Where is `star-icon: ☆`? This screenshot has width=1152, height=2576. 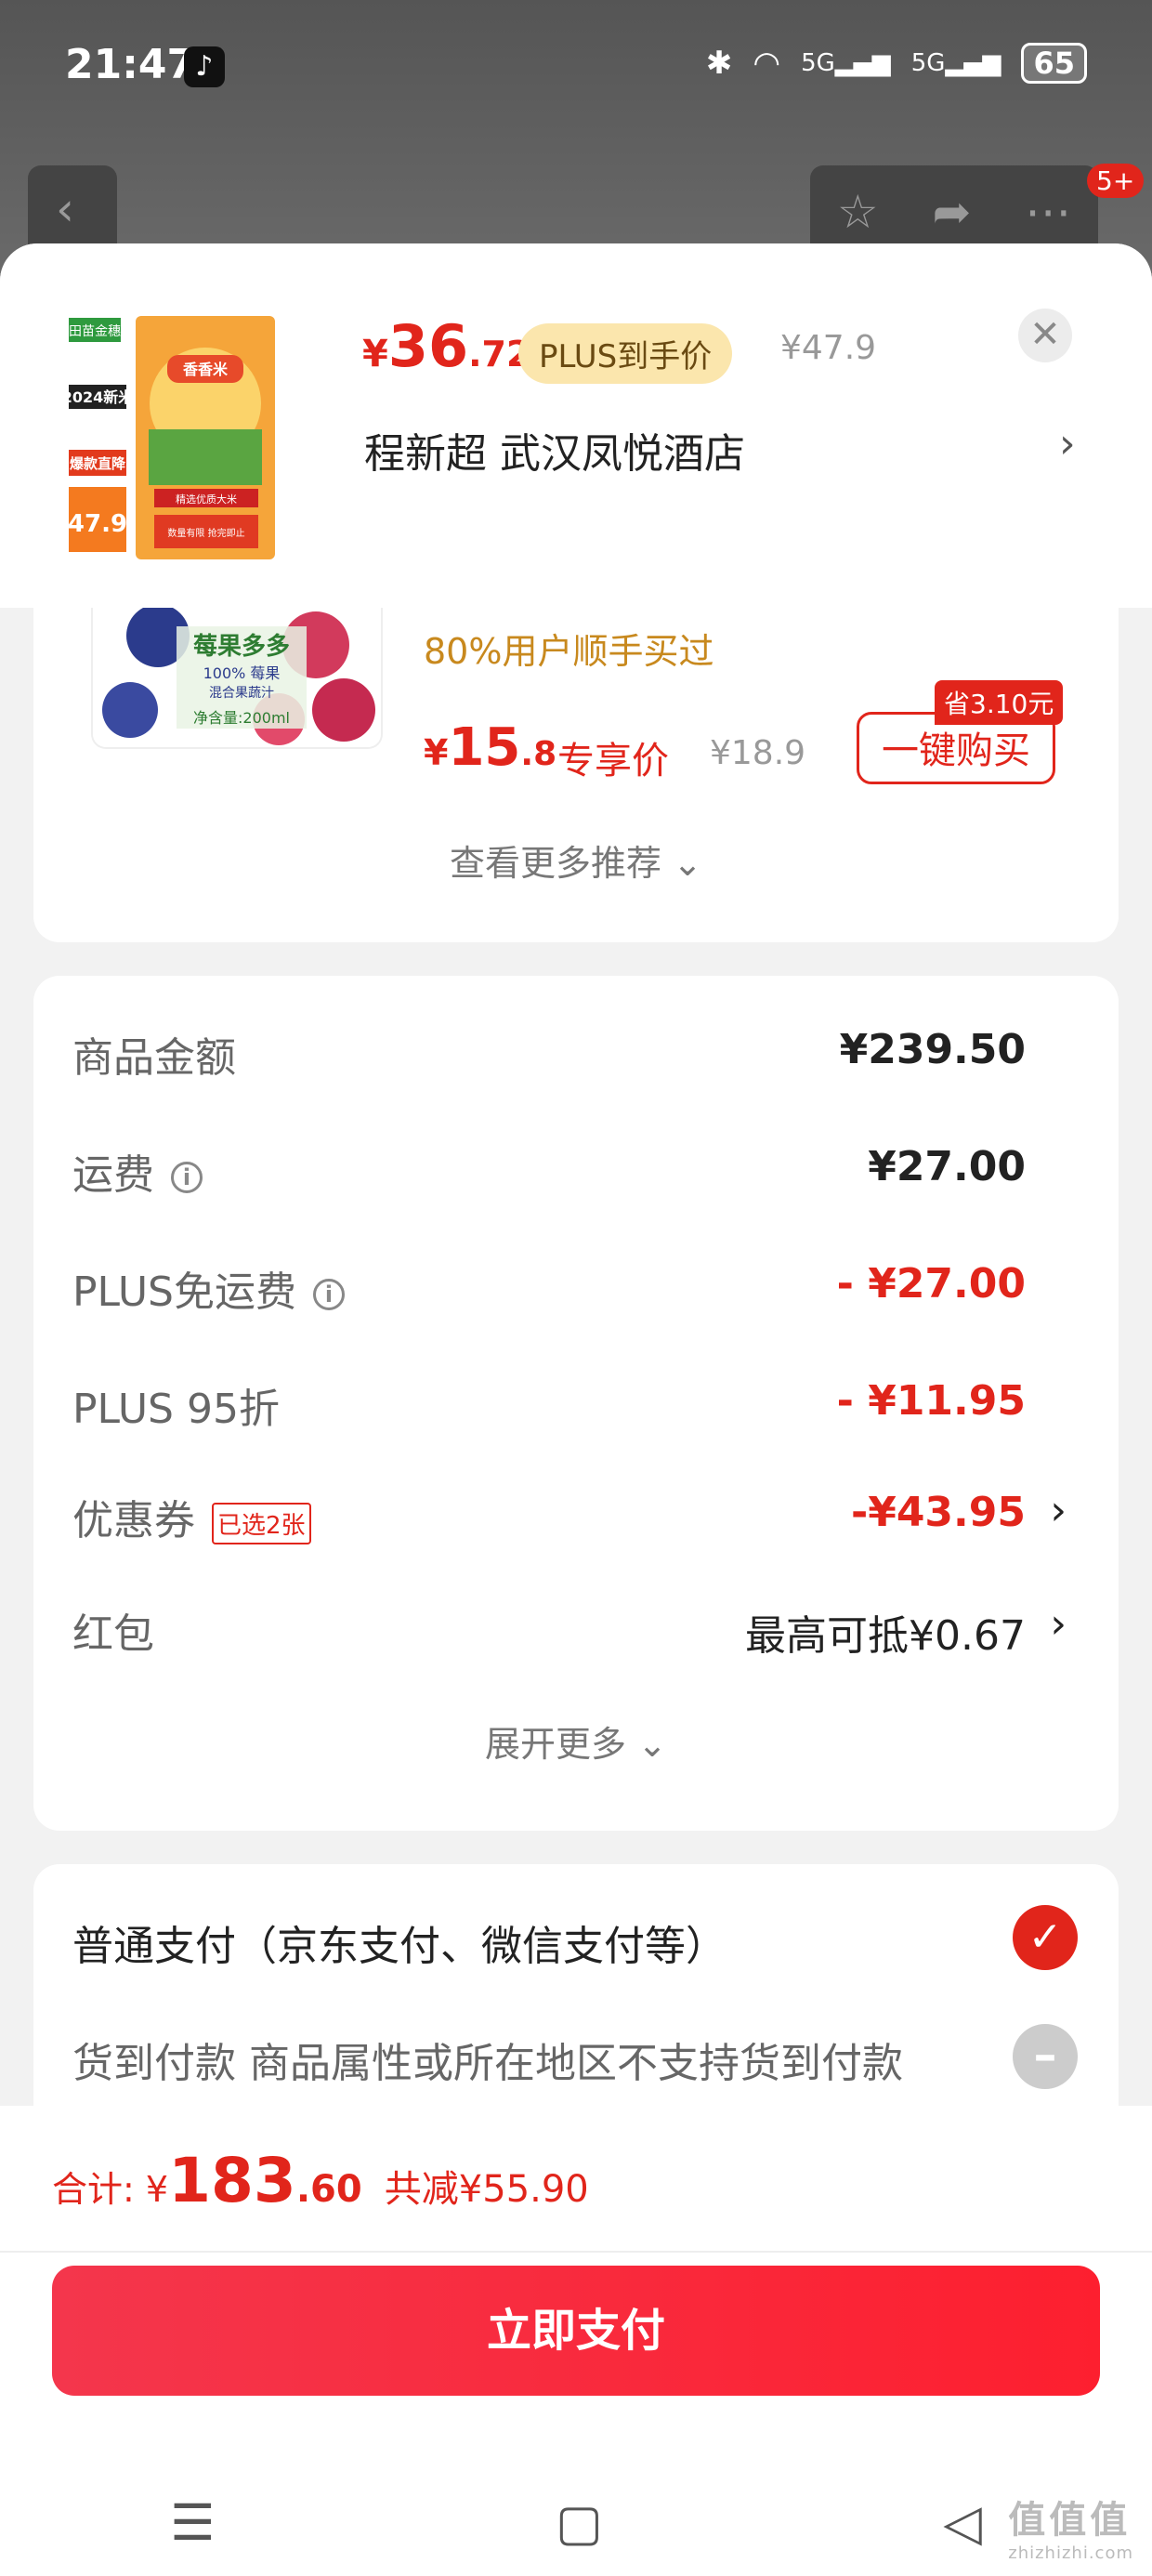 star-icon: ☆ is located at coordinates (858, 212).